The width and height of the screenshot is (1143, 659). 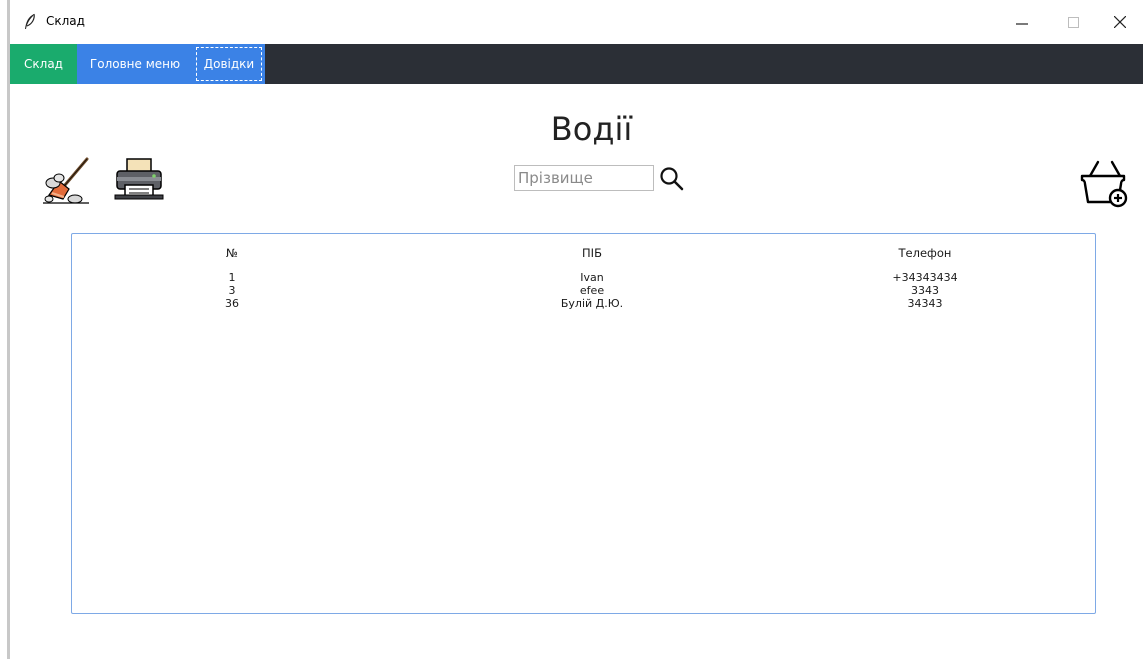 I want to click on menu-item-sklad: Склад, so click(x=43, y=64).